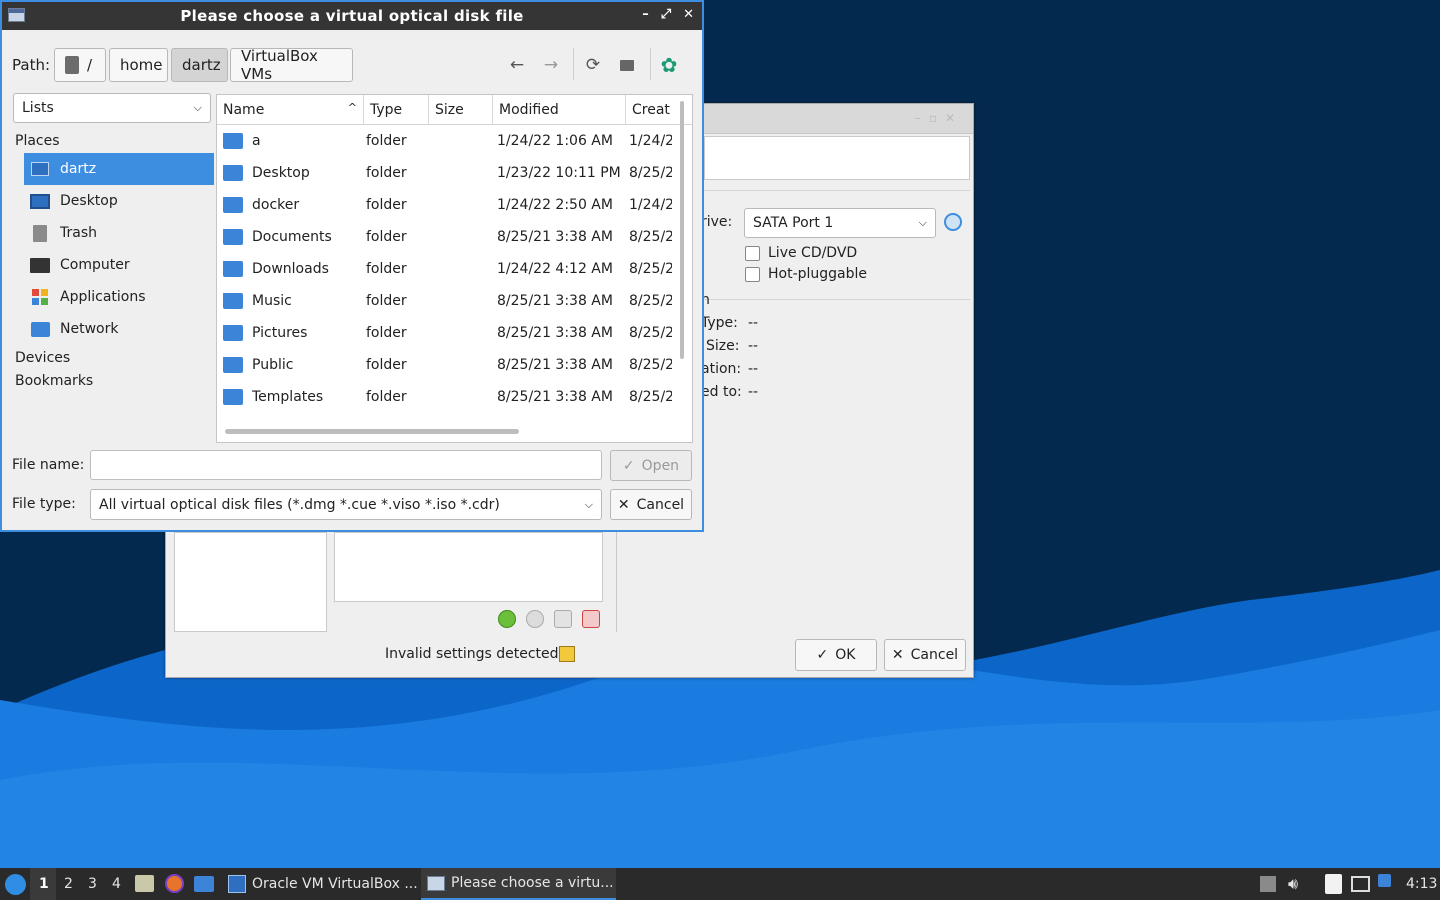  What do you see at coordinates (119, 169) in the screenshot?
I see `place-item-dartz: dartz` at bounding box center [119, 169].